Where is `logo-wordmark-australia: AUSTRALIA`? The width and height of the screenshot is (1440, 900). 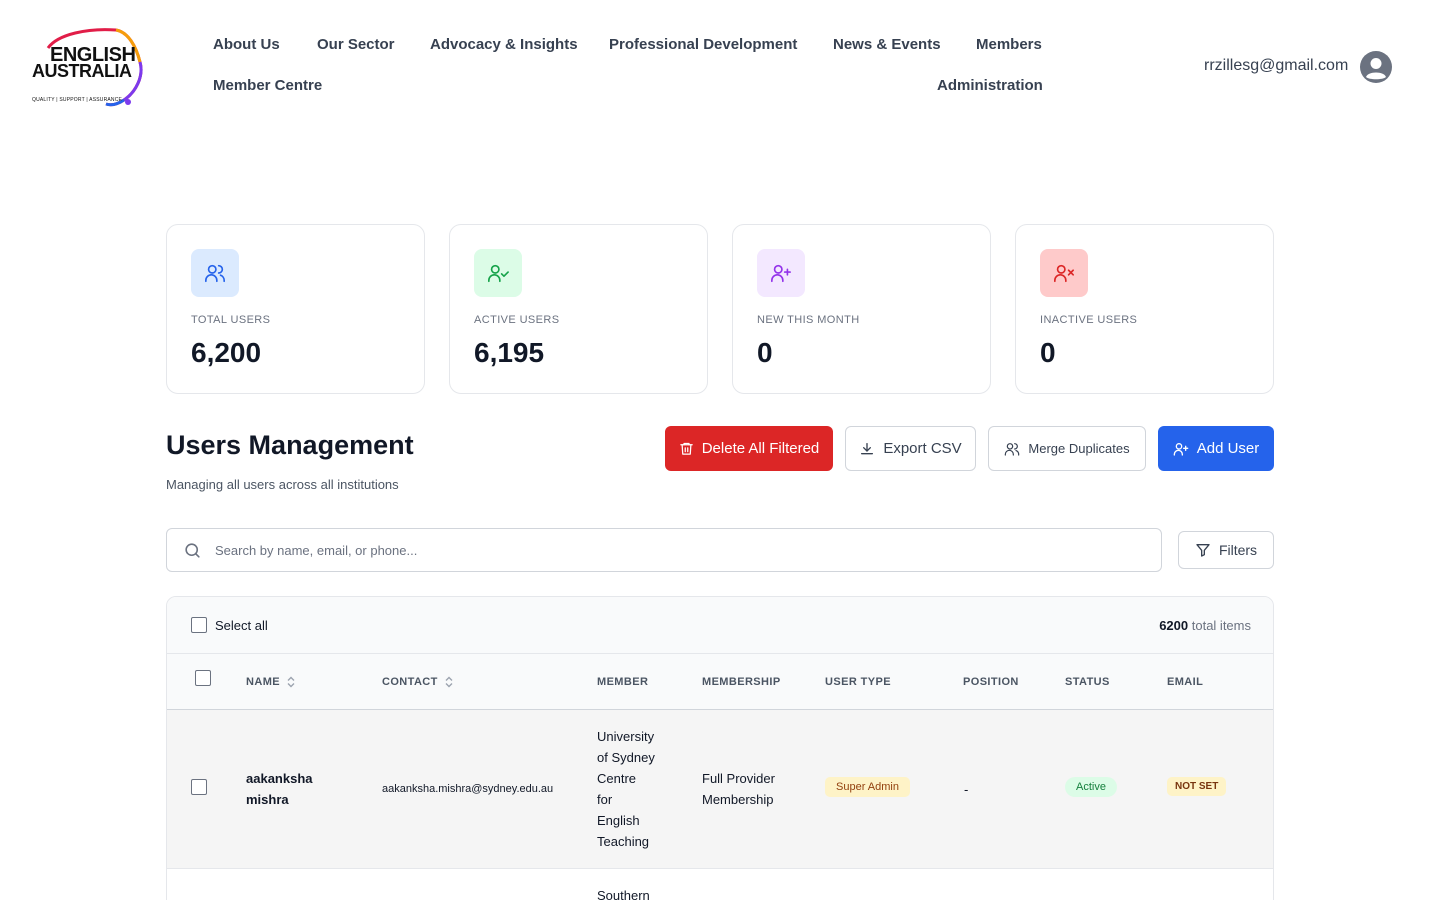 logo-wordmark-australia: AUSTRALIA is located at coordinates (82, 71).